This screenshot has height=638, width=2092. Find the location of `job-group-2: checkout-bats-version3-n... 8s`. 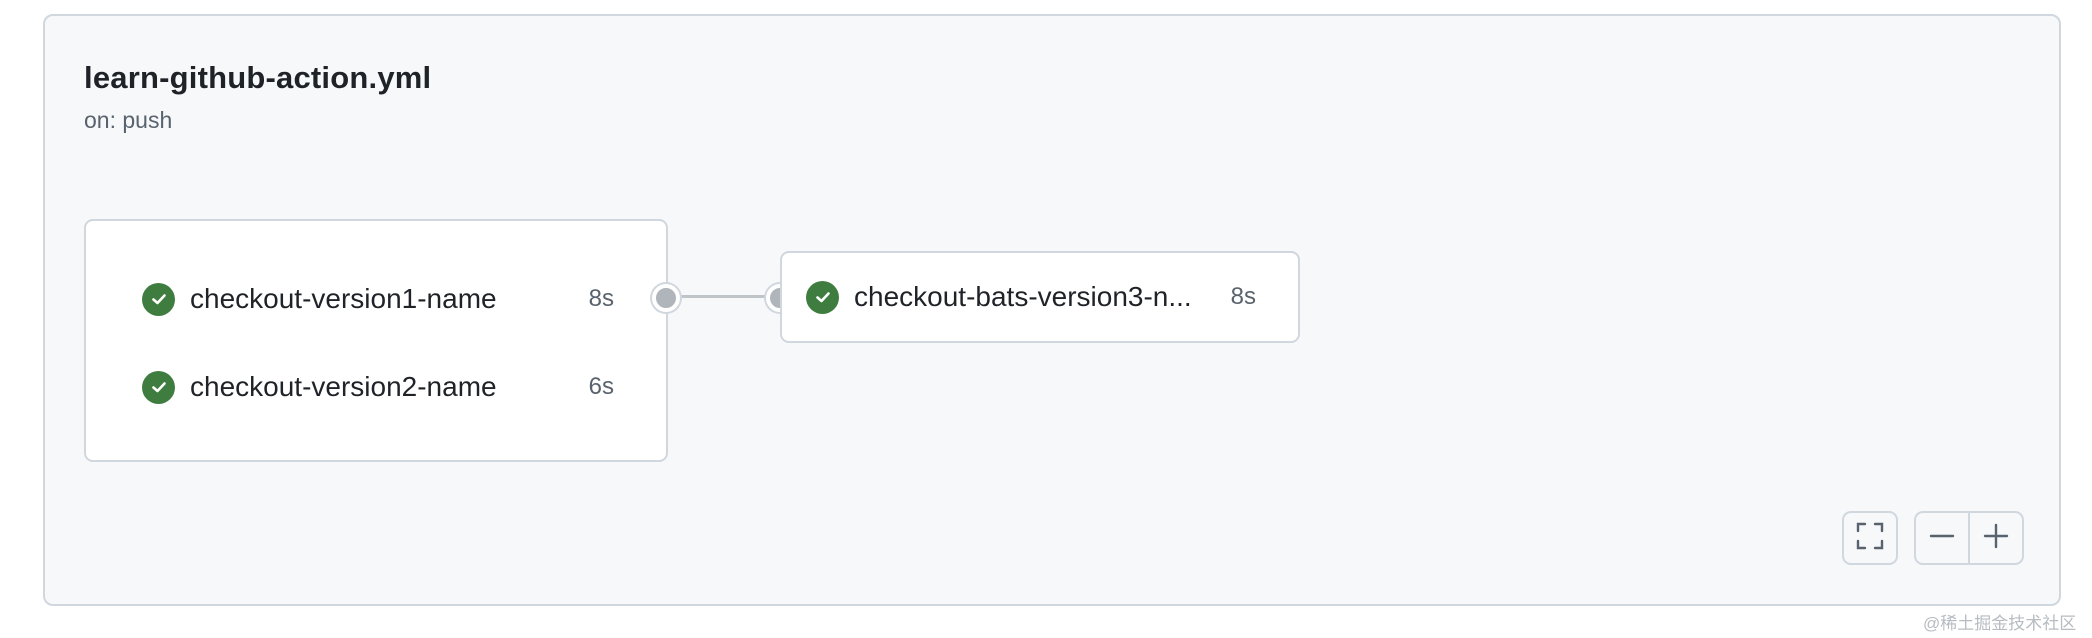

job-group-2: checkout-bats-version3-n... 8s is located at coordinates (1040, 297).